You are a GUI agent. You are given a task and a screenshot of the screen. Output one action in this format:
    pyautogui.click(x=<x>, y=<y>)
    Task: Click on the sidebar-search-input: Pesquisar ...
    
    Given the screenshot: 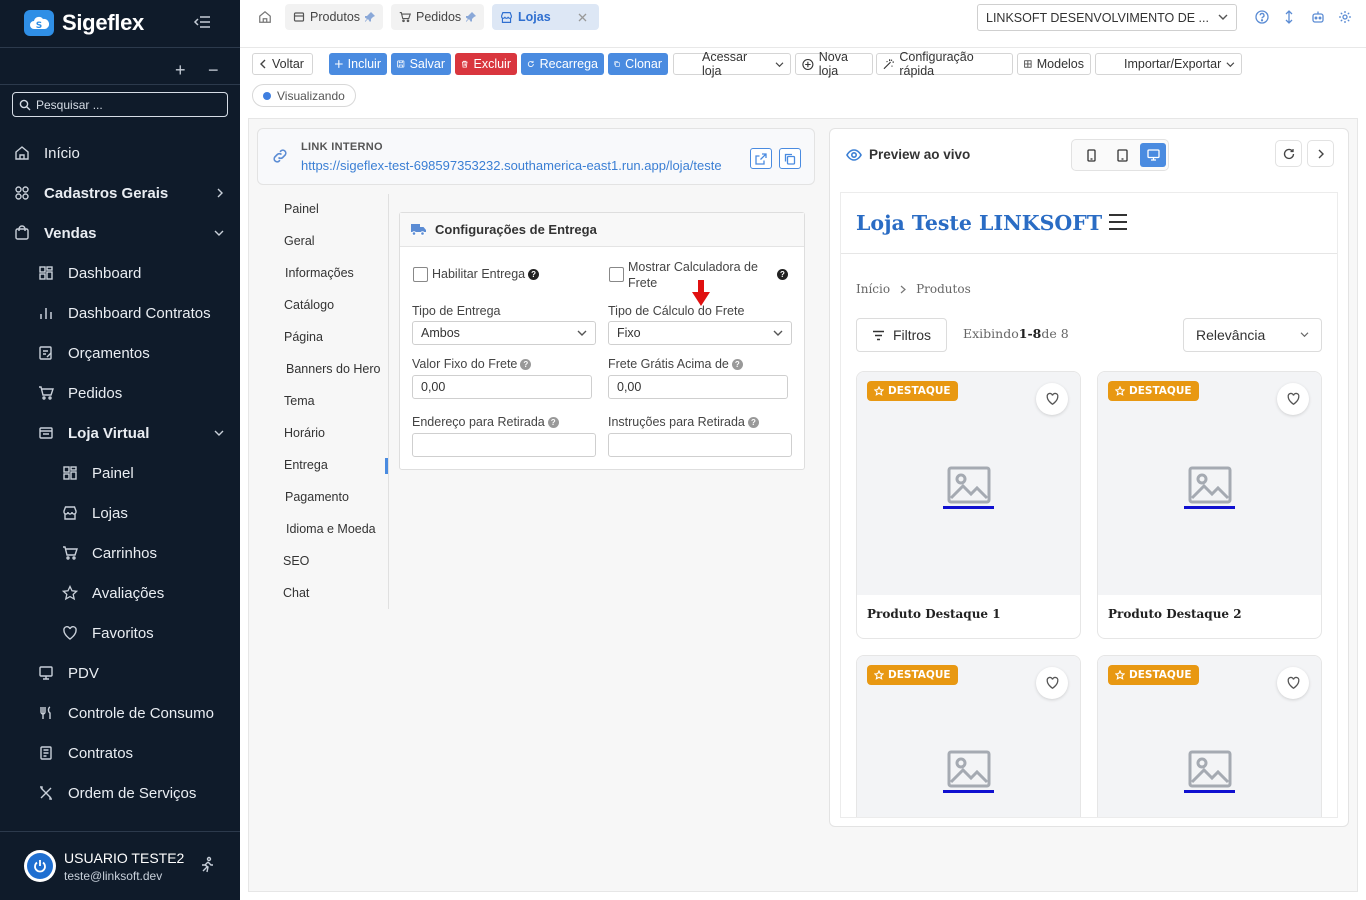 What is the action you would take?
    pyautogui.click(x=120, y=104)
    